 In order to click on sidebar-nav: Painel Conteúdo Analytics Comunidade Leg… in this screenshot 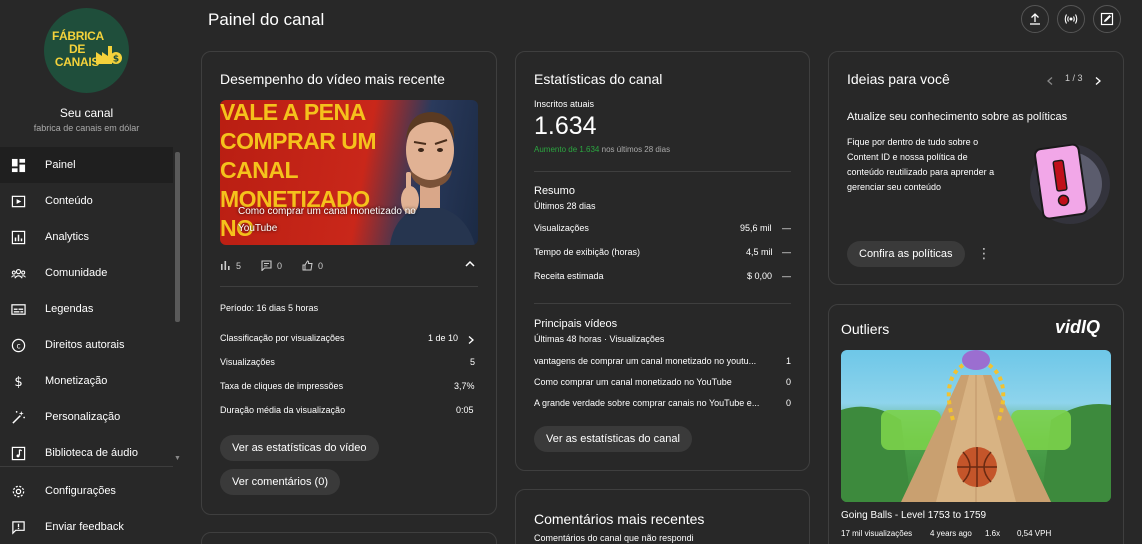, I will do `click(86, 309)`.